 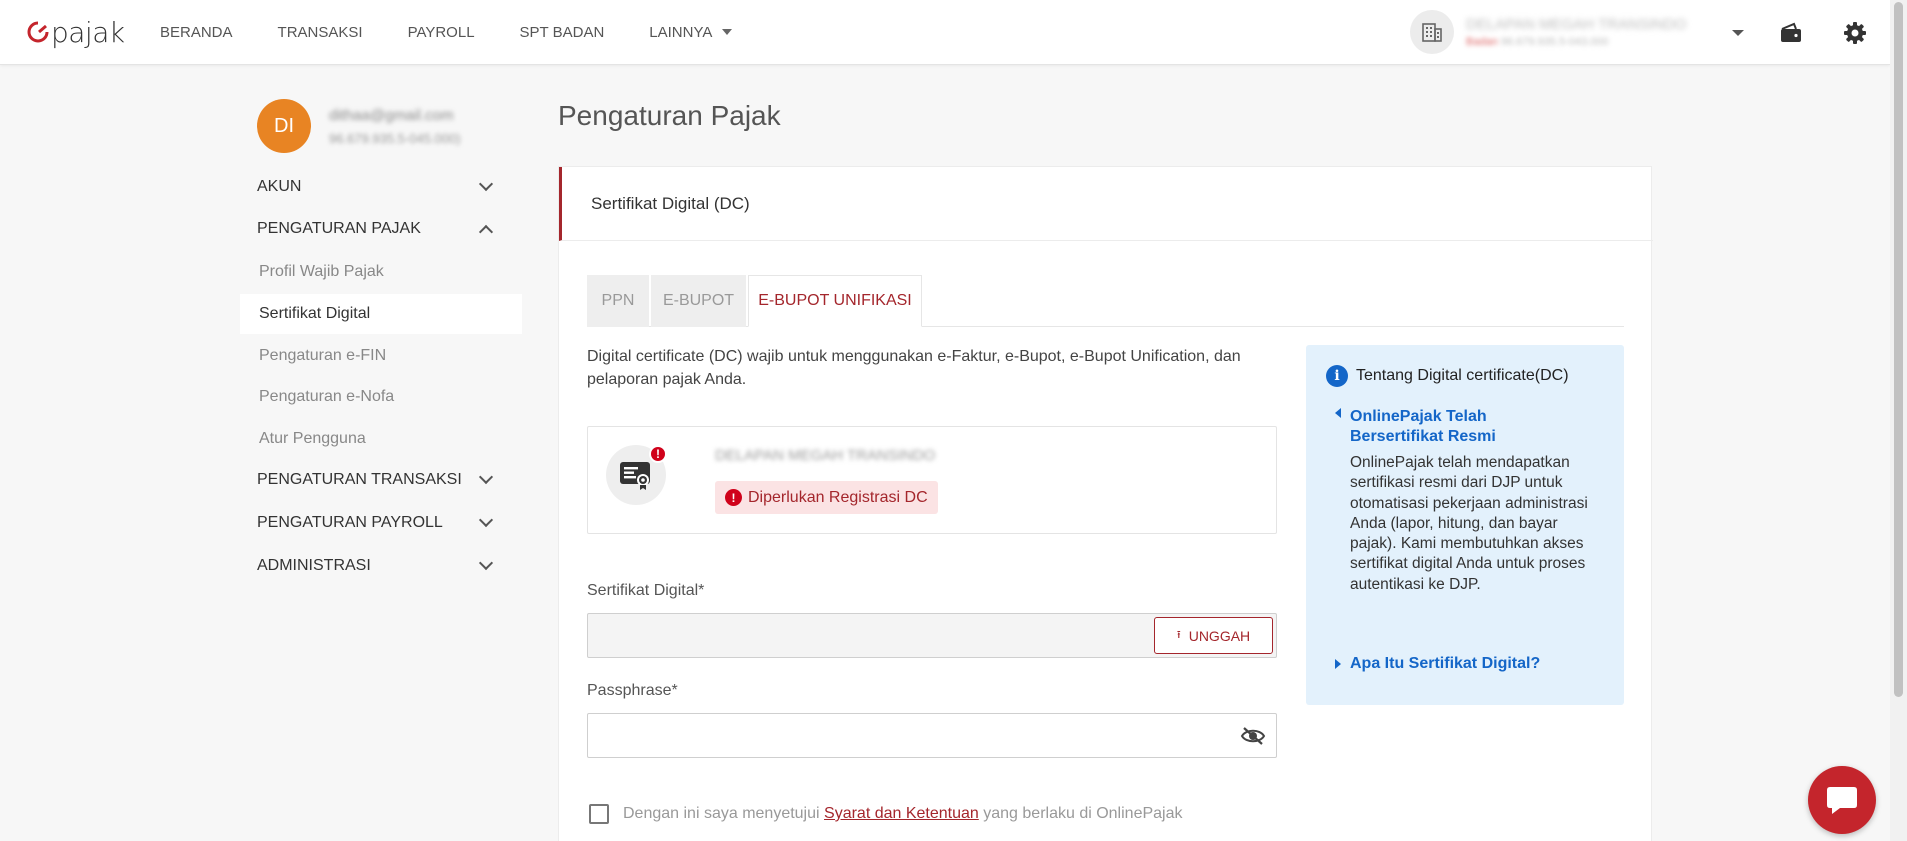 I want to click on tab-e-bupot-unifikasi: E-BUPOT UNIFIKASI, so click(x=835, y=301).